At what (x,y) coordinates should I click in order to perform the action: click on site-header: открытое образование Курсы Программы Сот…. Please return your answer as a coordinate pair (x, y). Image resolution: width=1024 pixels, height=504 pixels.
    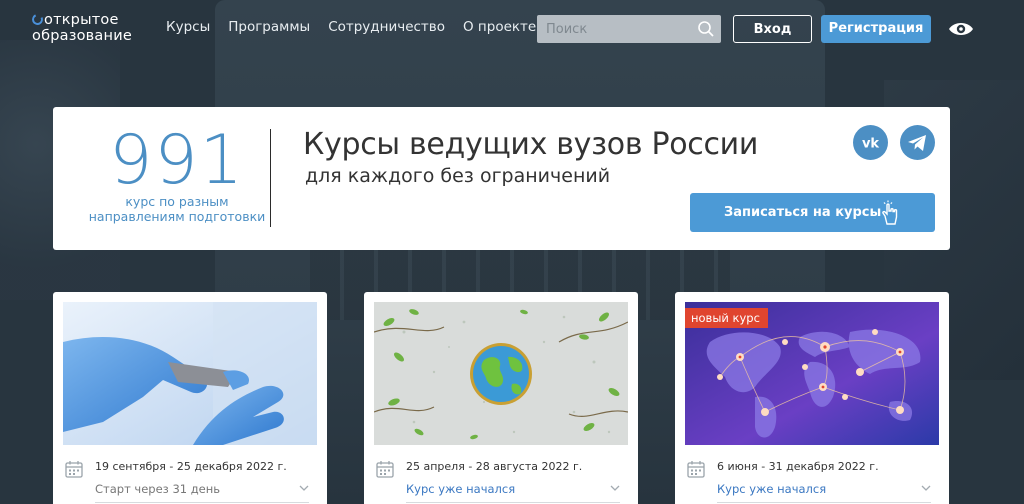
    Looking at the image, I should click on (512, 29).